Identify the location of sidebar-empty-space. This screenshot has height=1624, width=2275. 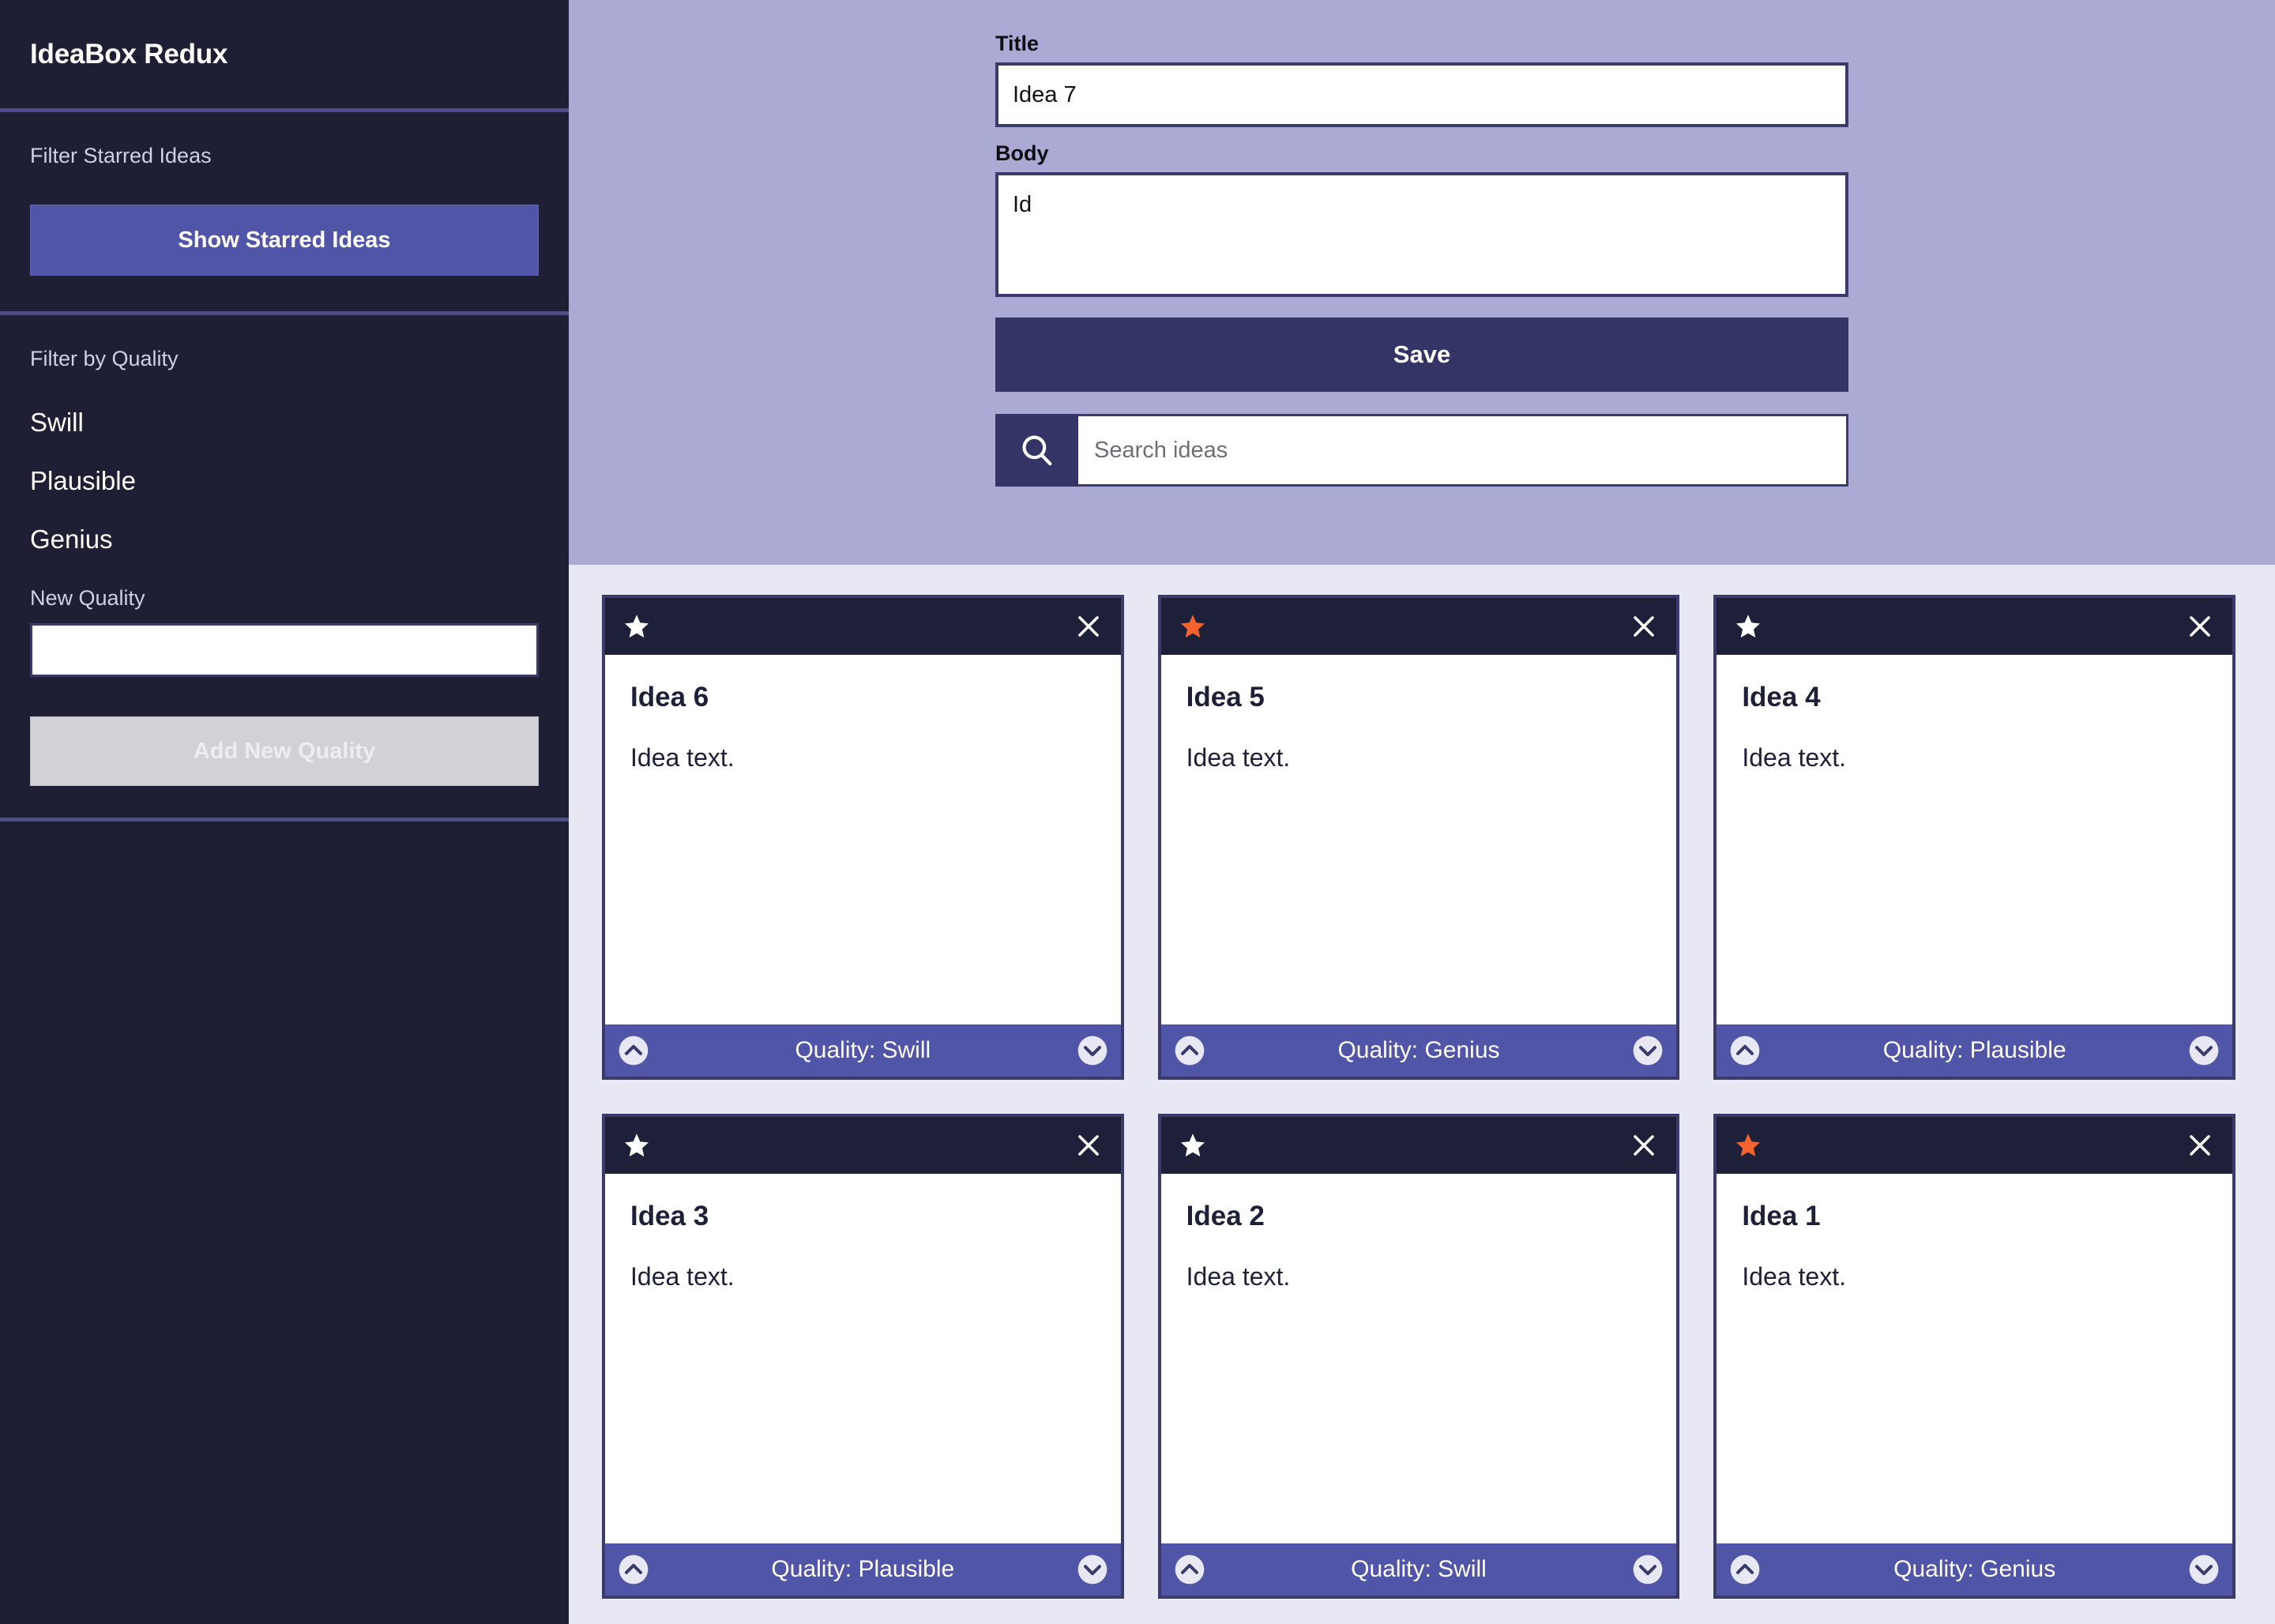
(284, 1222).